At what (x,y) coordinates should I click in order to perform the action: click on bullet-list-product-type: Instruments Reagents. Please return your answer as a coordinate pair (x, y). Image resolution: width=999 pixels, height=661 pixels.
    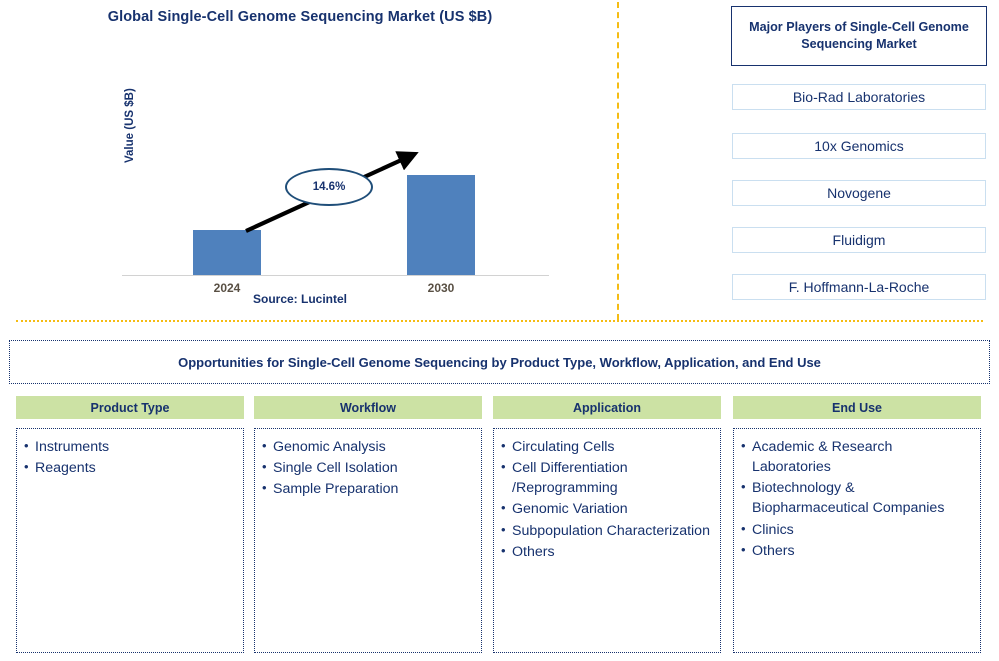
    Looking at the image, I should click on (130, 457).